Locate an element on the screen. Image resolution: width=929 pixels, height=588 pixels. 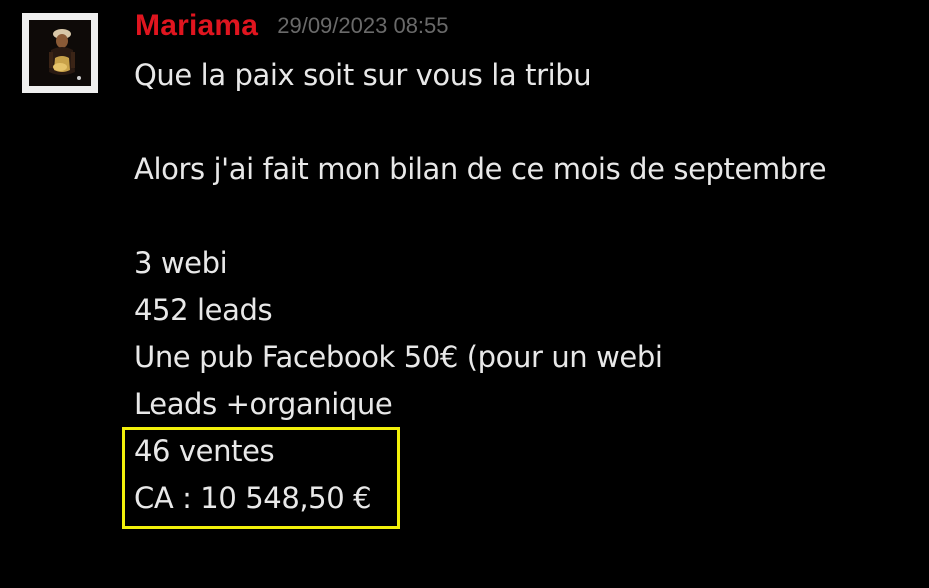
message-timestamp: 29/09/2023 08:55 is located at coordinates (363, 25).